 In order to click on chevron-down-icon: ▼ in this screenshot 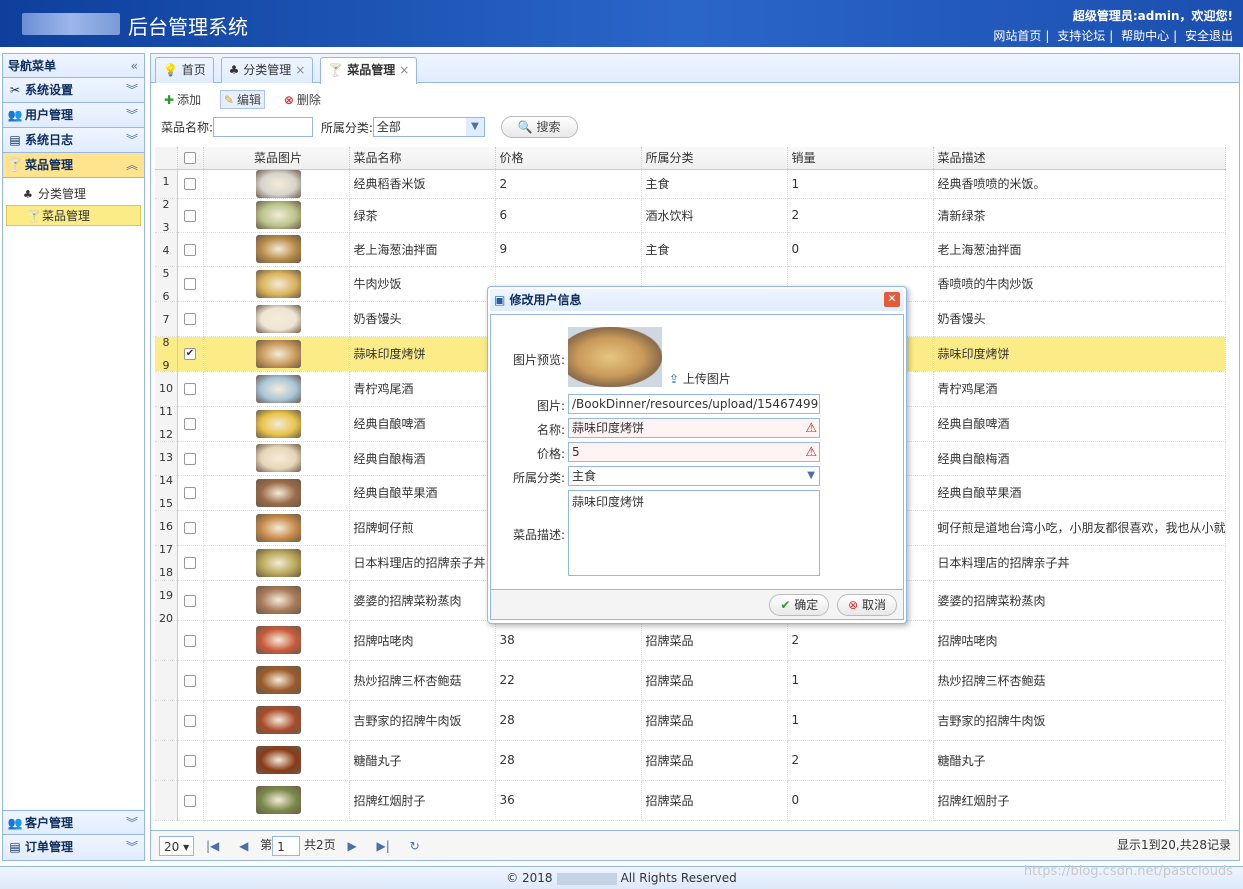, I will do `click(474, 127)`.